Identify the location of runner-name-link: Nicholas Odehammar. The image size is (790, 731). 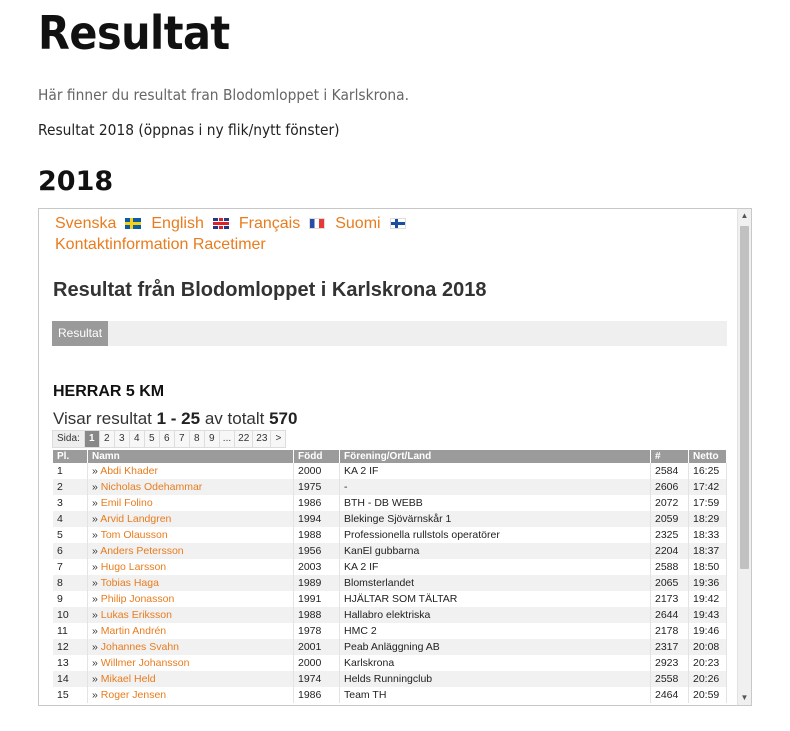
(152, 487).